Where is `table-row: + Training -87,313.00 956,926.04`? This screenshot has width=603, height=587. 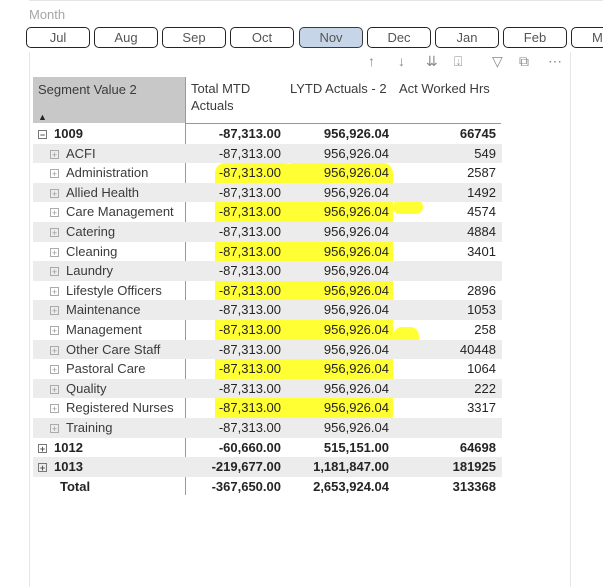 table-row: + Training -87,313.00 956,926.04 is located at coordinates (267, 427).